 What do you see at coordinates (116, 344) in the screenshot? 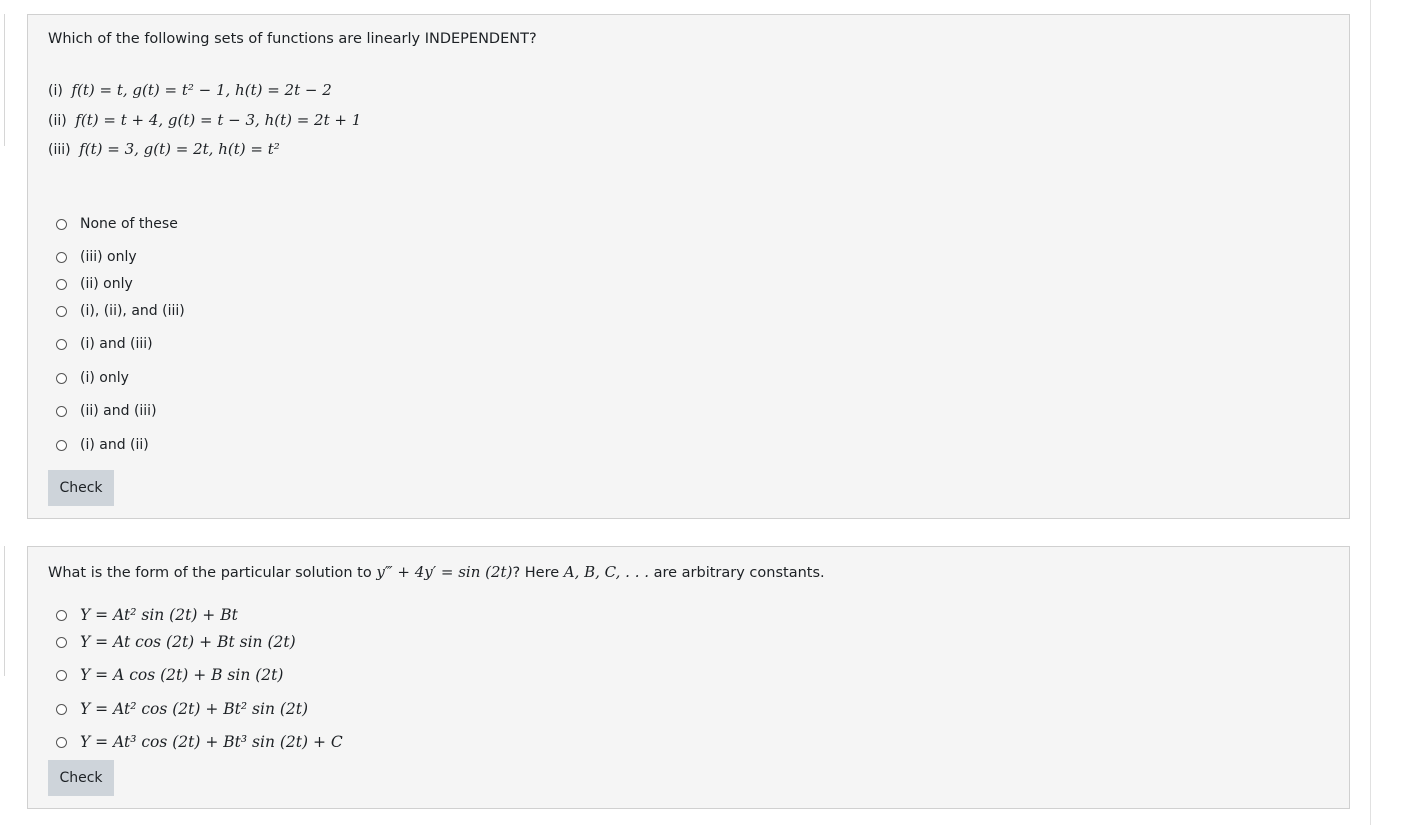
I see `answer-option-label: (i) and (iii)` at bounding box center [116, 344].